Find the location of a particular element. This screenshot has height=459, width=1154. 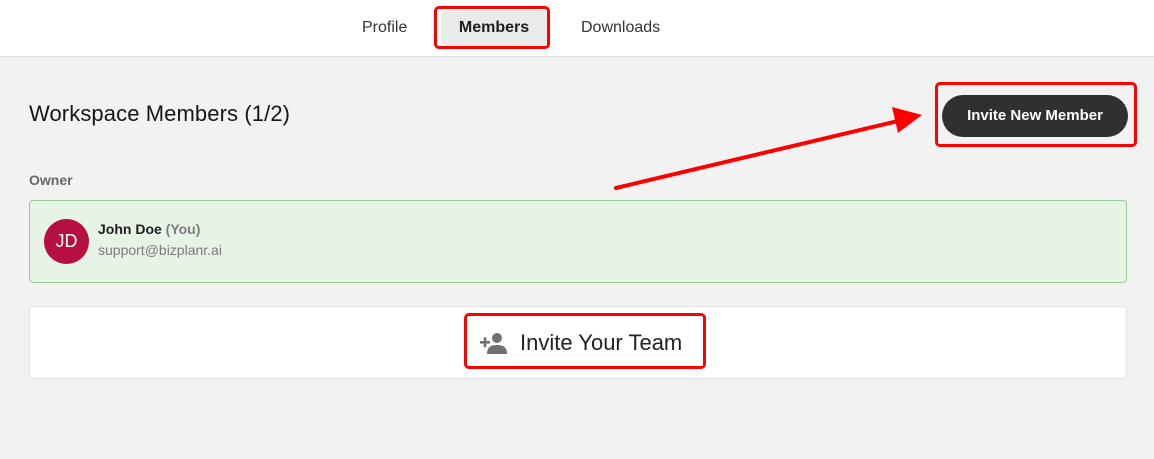

member-you-tag: (You) is located at coordinates (183, 229).